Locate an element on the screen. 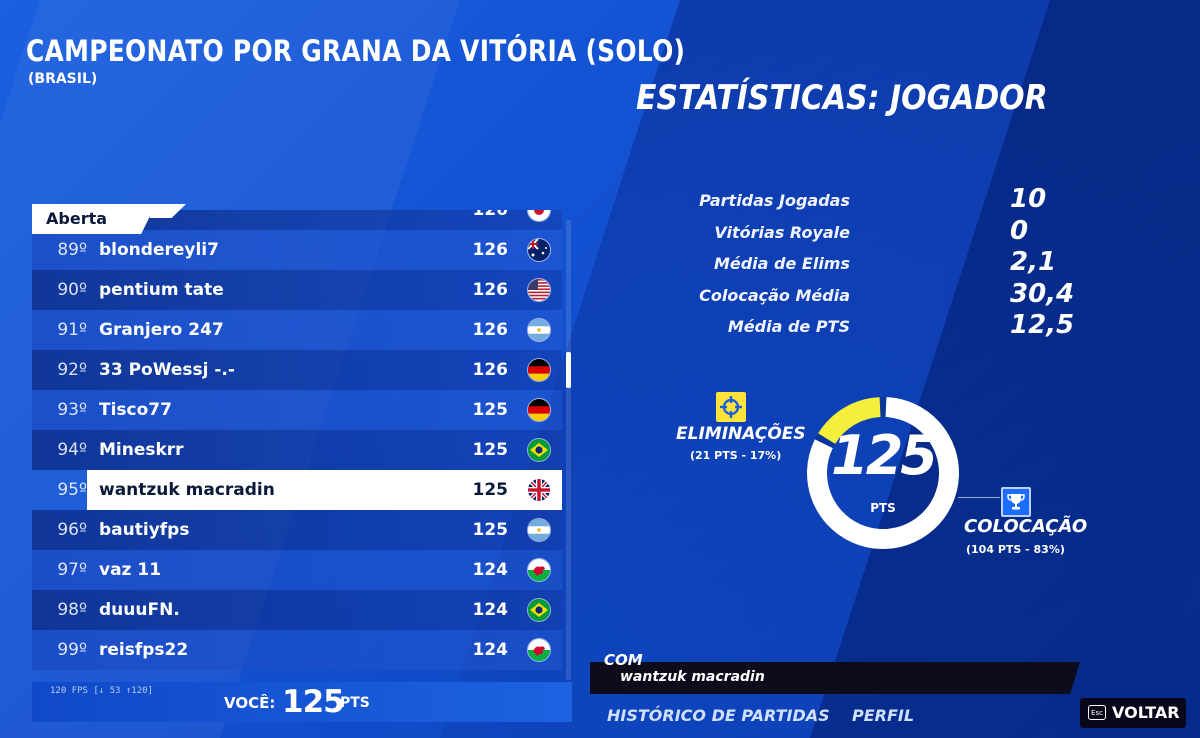  player-name: Granjero 247 is located at coordinates (161, 330).